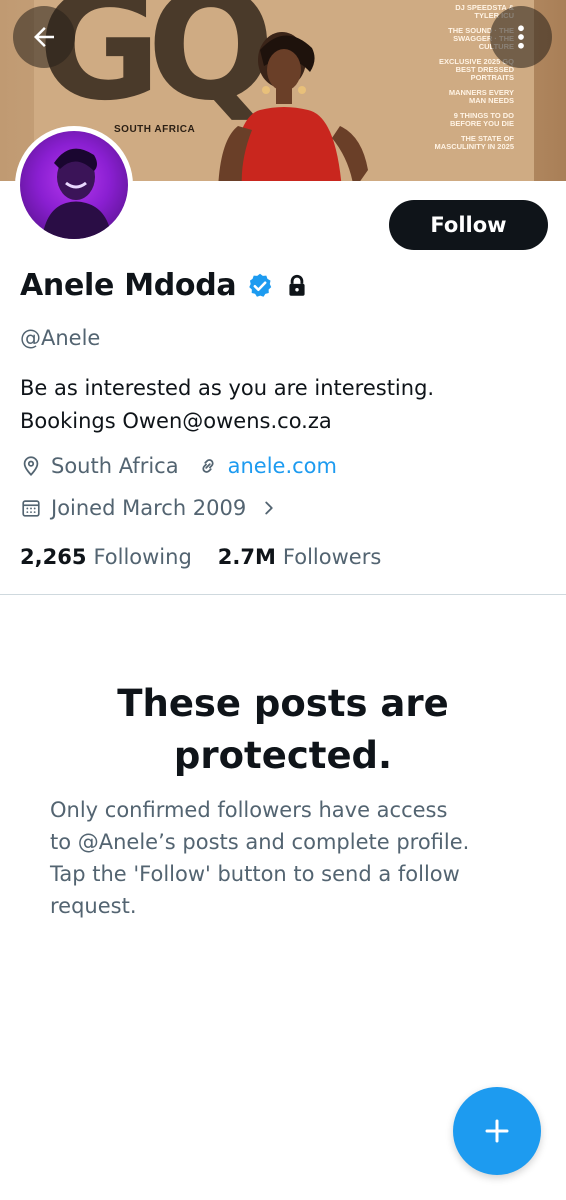  What do you see at coordinates (246, 557) in the screenshot?
I see `followers-count: 2.7M` at bounding box center [246, 557].